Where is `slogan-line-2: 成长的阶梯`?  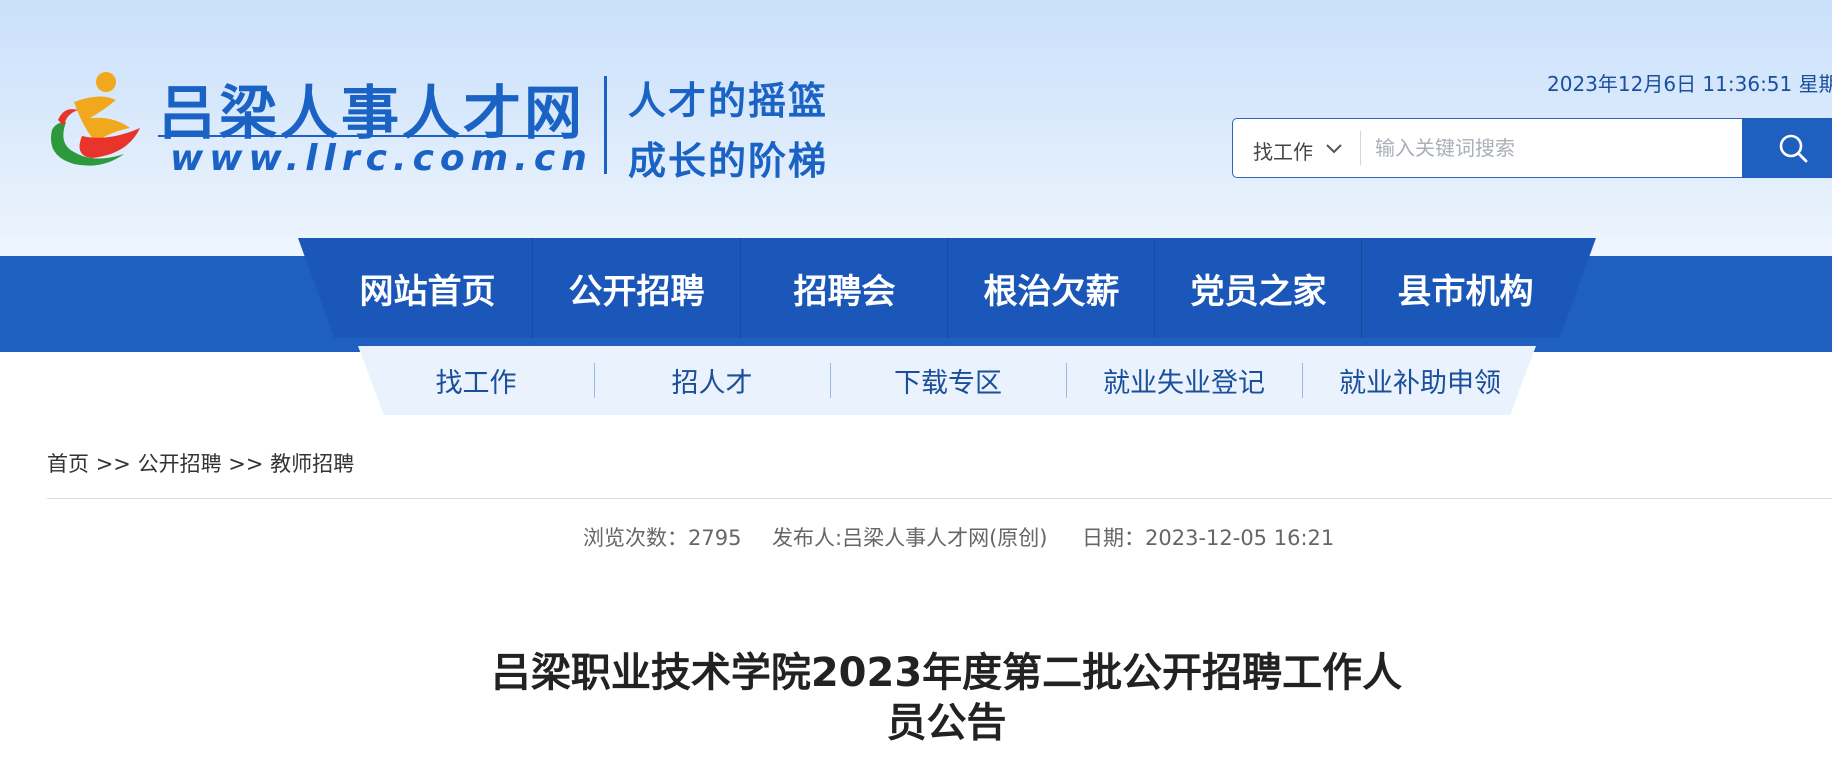
slogan-line-2: 成长的阶梯 is located at coordinates (728, 161).